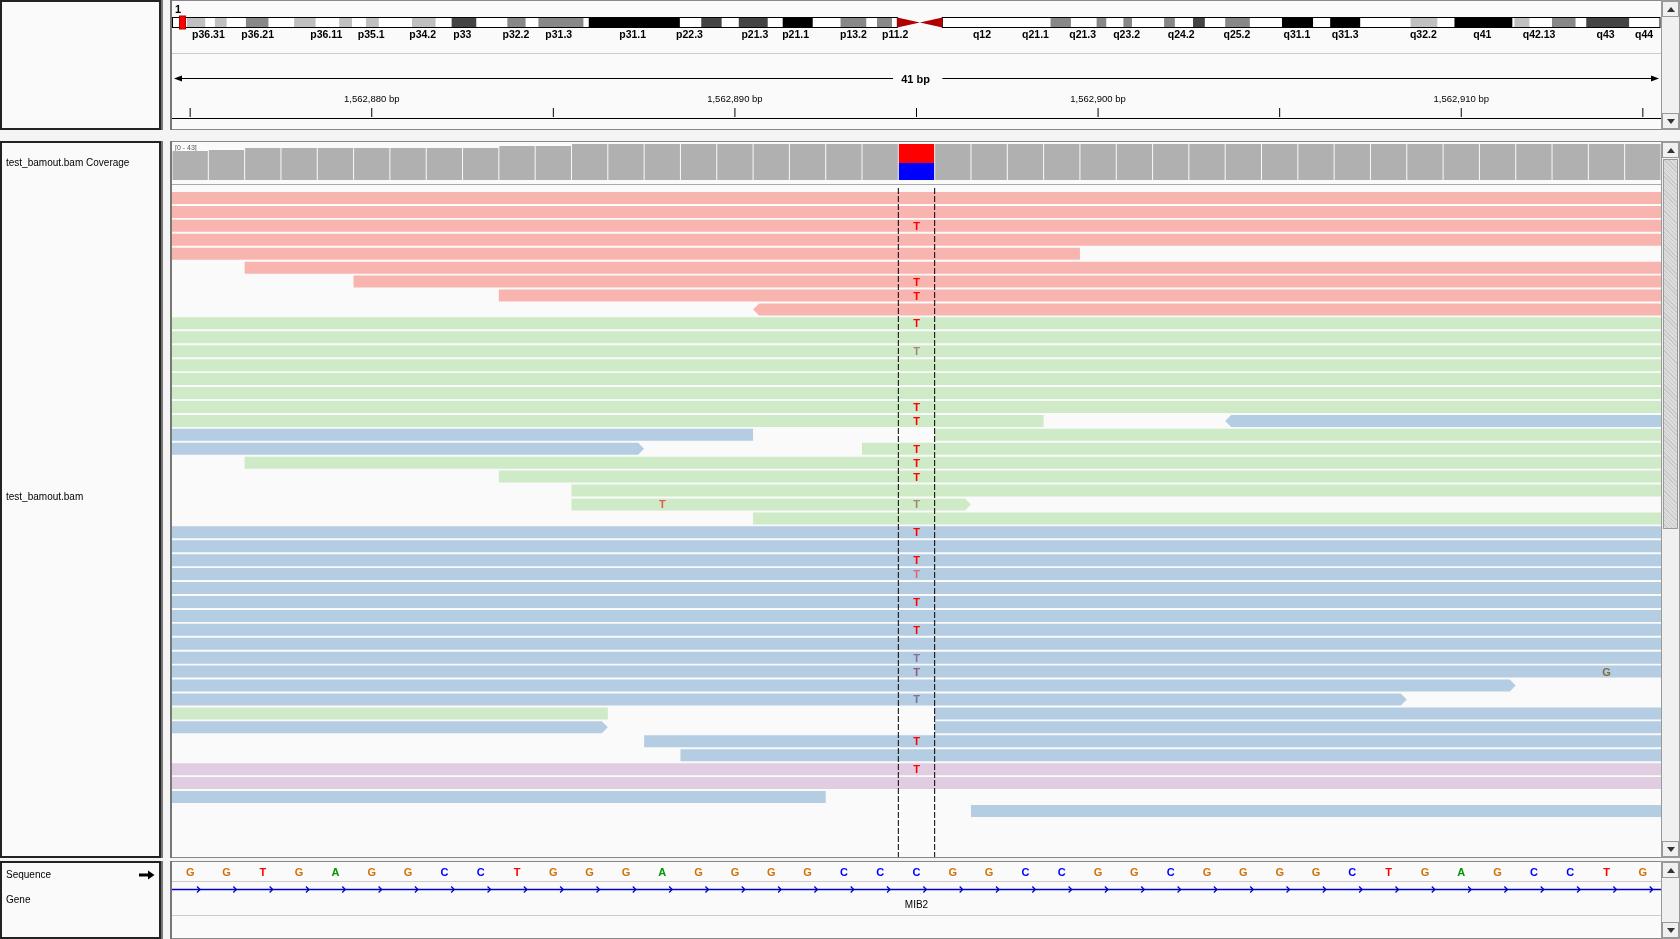 The image size is (1680, 939). Describe the element at coordinates (182, 22) in the screenshot. I see `region-marker` at that location.